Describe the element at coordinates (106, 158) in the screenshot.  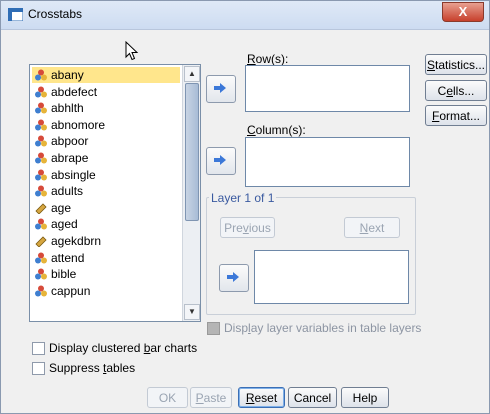
I see `variable-item-abrape: abrape` at that location.